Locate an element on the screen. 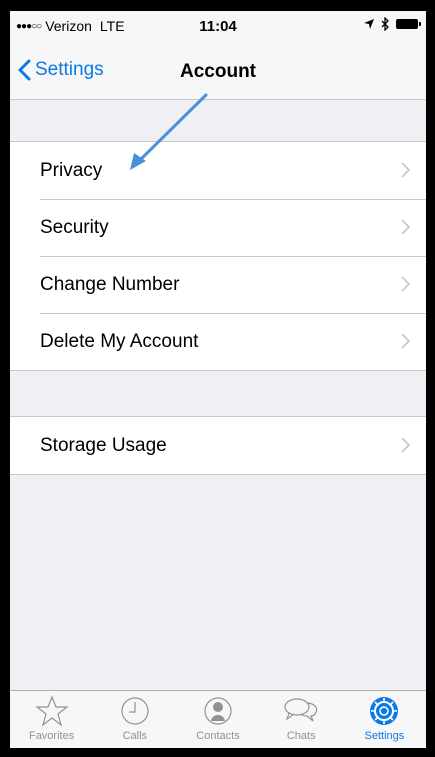  bluetooth-icon is located at coordinates (385, 24).